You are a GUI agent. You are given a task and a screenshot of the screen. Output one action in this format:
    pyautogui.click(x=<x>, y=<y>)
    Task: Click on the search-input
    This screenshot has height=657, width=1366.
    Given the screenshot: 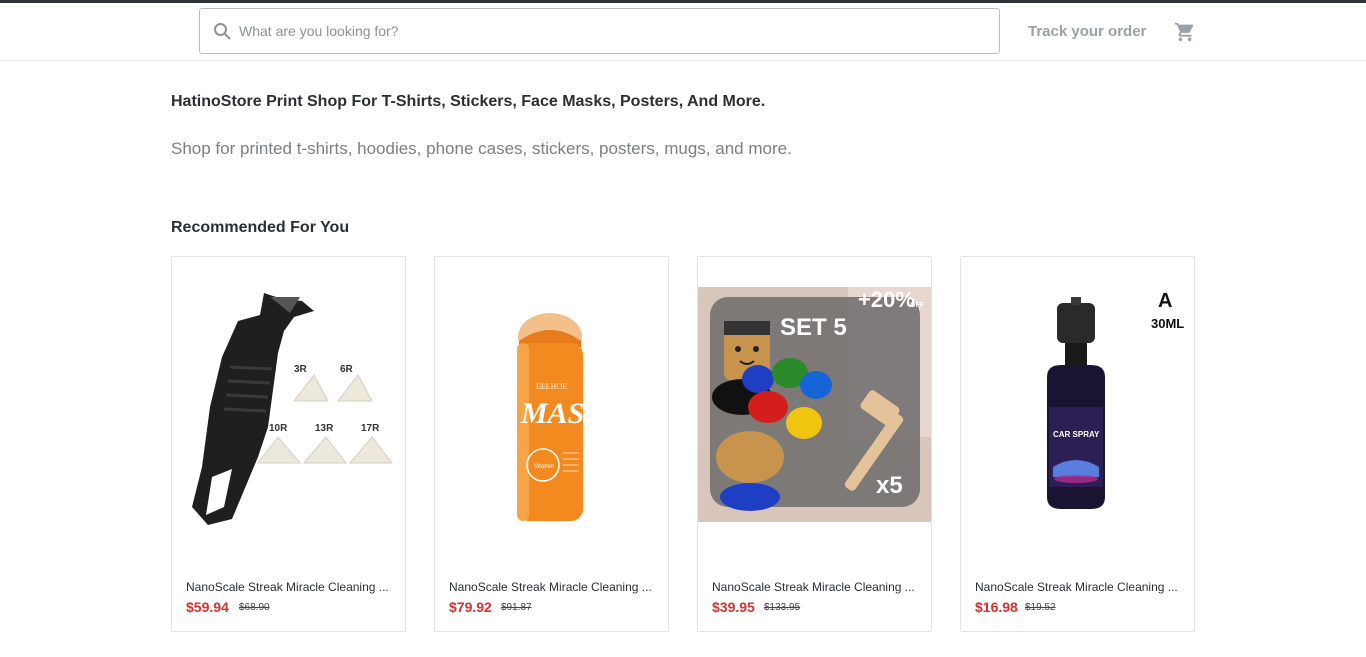 What is the action you would take?
    pyautogui.click(x=619, y=31)
    